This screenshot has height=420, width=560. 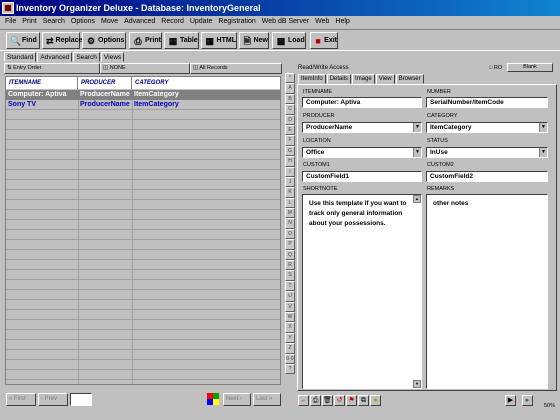 I want to click on records-selector: ◫ All Records, so click(x=236, y=68).